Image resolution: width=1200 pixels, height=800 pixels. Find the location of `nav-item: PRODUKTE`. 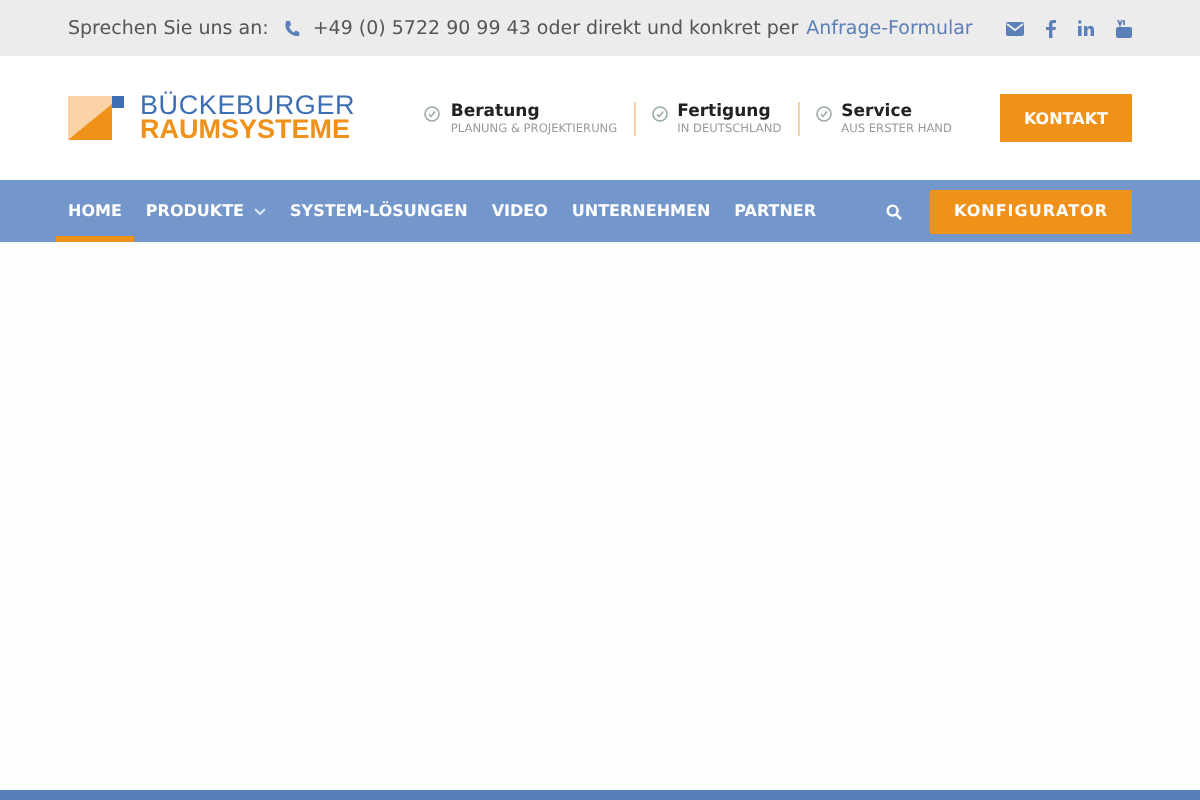

nav-item: PRODUKTE is located at coordinates (206, 211).